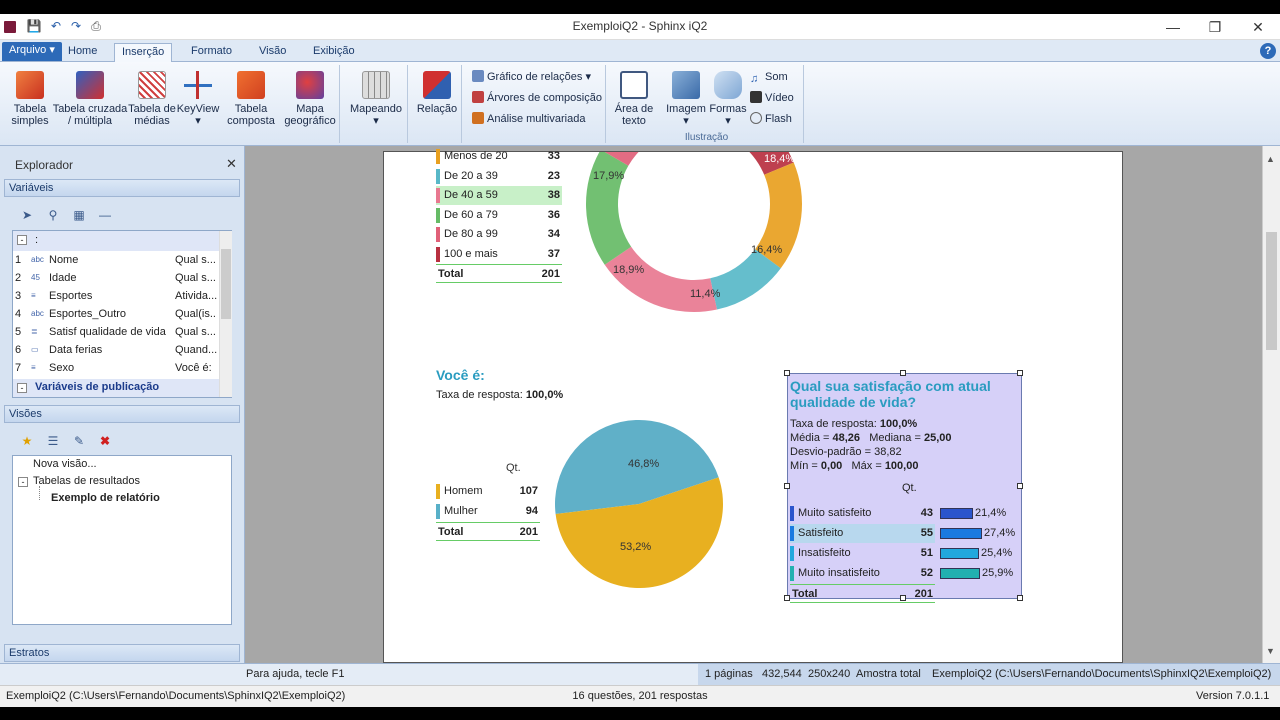 The width and height of the screenshot is (1280, 720). Describe the element at coordinates (499, 156) in the screenshot. I see `table-row: Menos de 20 33` at that location.